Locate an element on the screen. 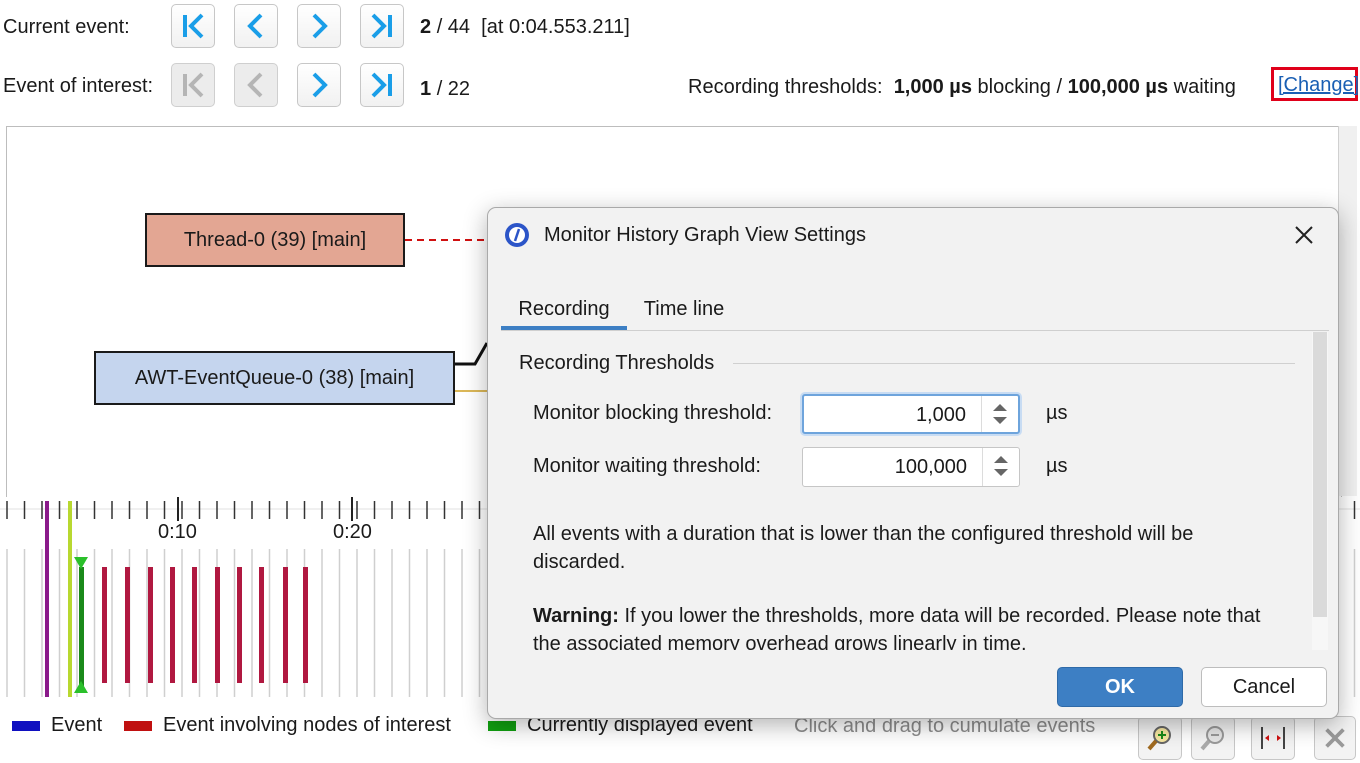 This screenshot has width=1360, height=763. legend-interest-swatch is located at coordinates (138, 726).